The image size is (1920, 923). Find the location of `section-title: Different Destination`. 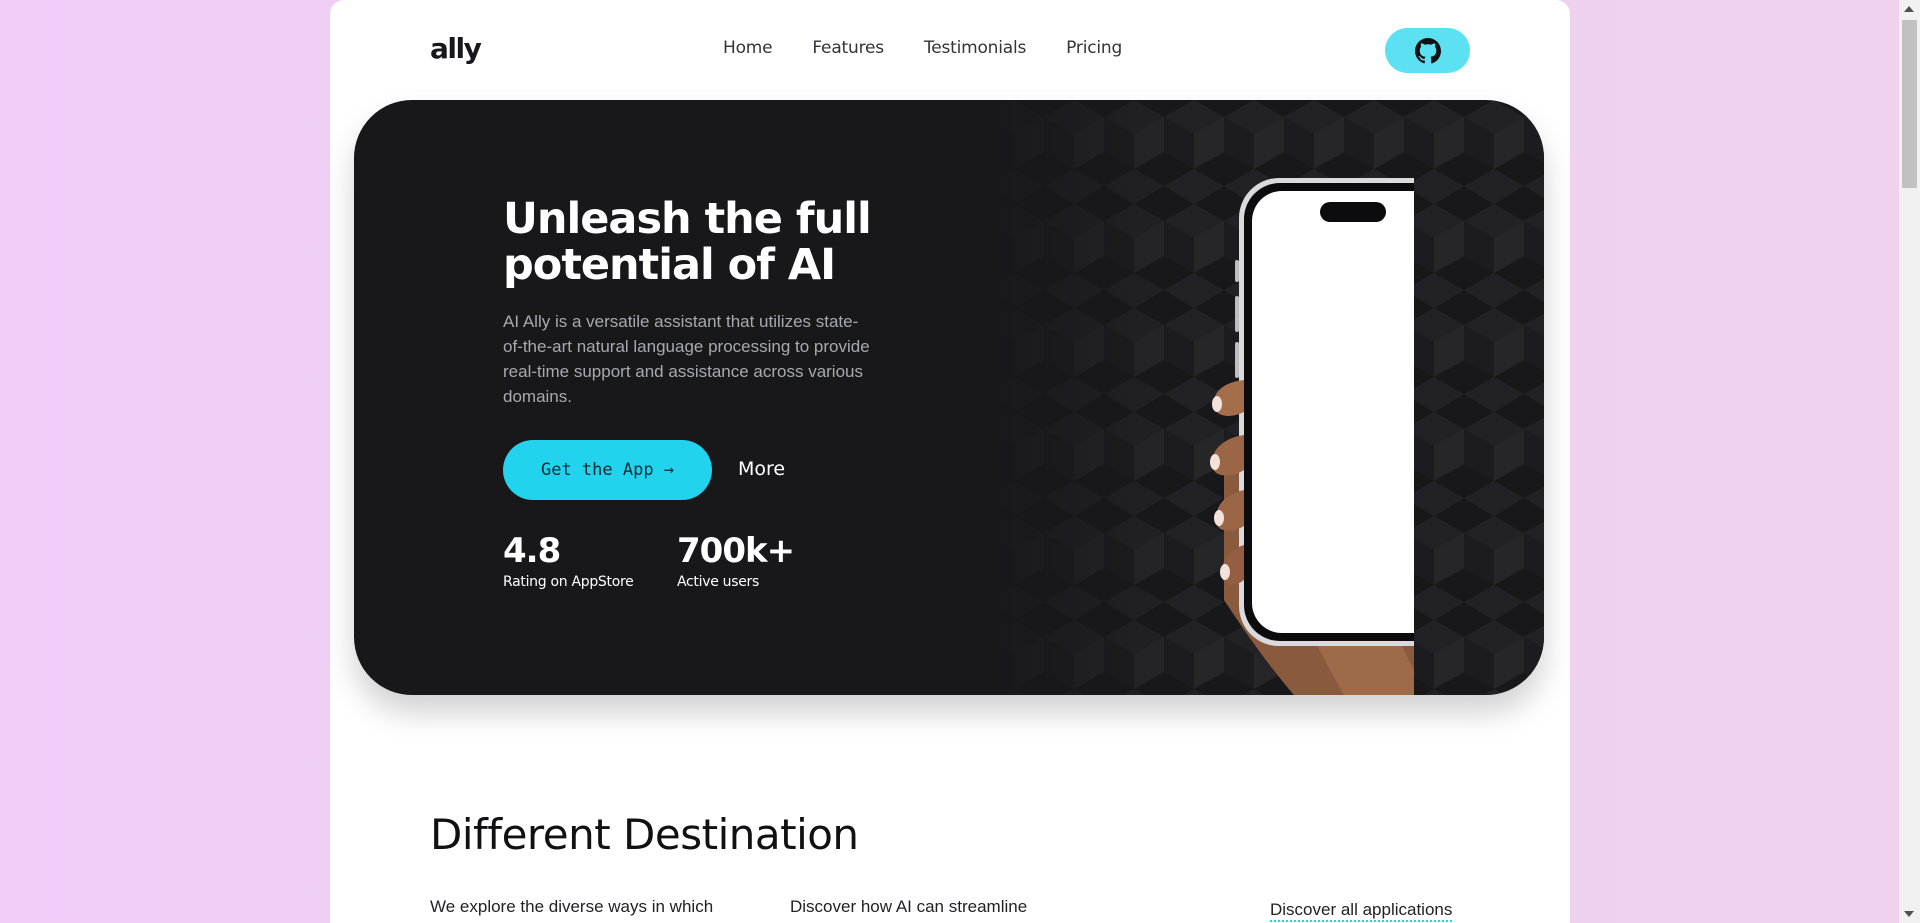

section-title: Different Destination is located at coordinates (644, 834).